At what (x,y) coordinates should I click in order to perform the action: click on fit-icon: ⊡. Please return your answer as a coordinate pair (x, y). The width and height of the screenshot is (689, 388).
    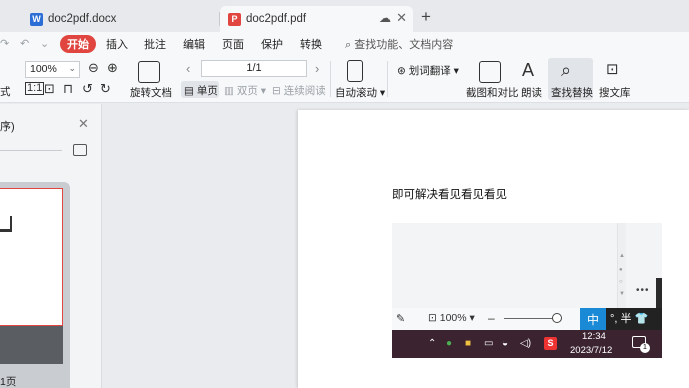
    Looking at the image, I should click on (432, 318).